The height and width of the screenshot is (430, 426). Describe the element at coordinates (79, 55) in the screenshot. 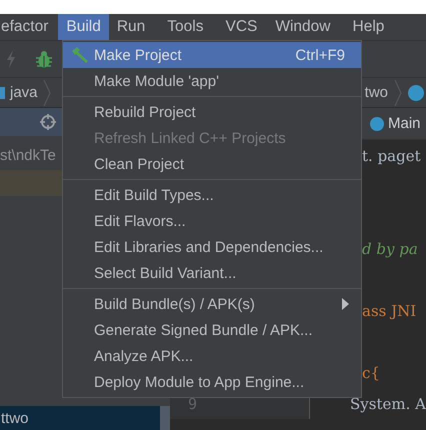

I see `hammer-icon` at that location.